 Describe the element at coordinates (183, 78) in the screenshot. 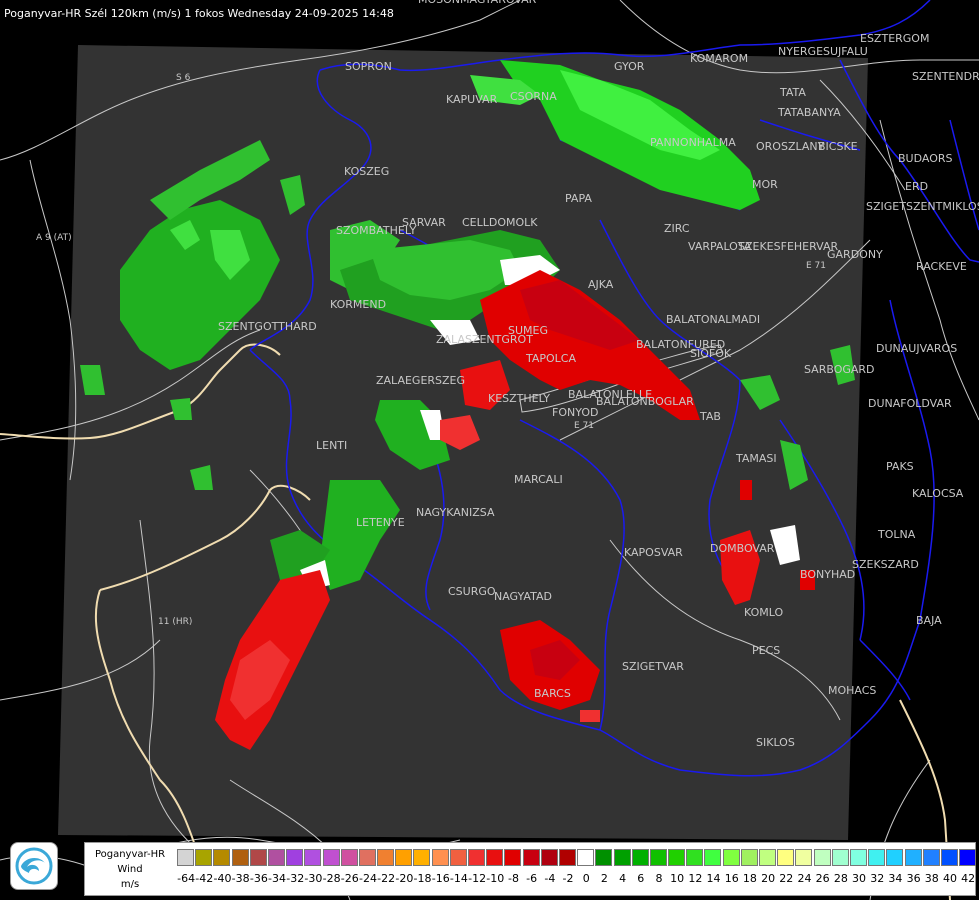

I see `road-label: S 6` at that location.